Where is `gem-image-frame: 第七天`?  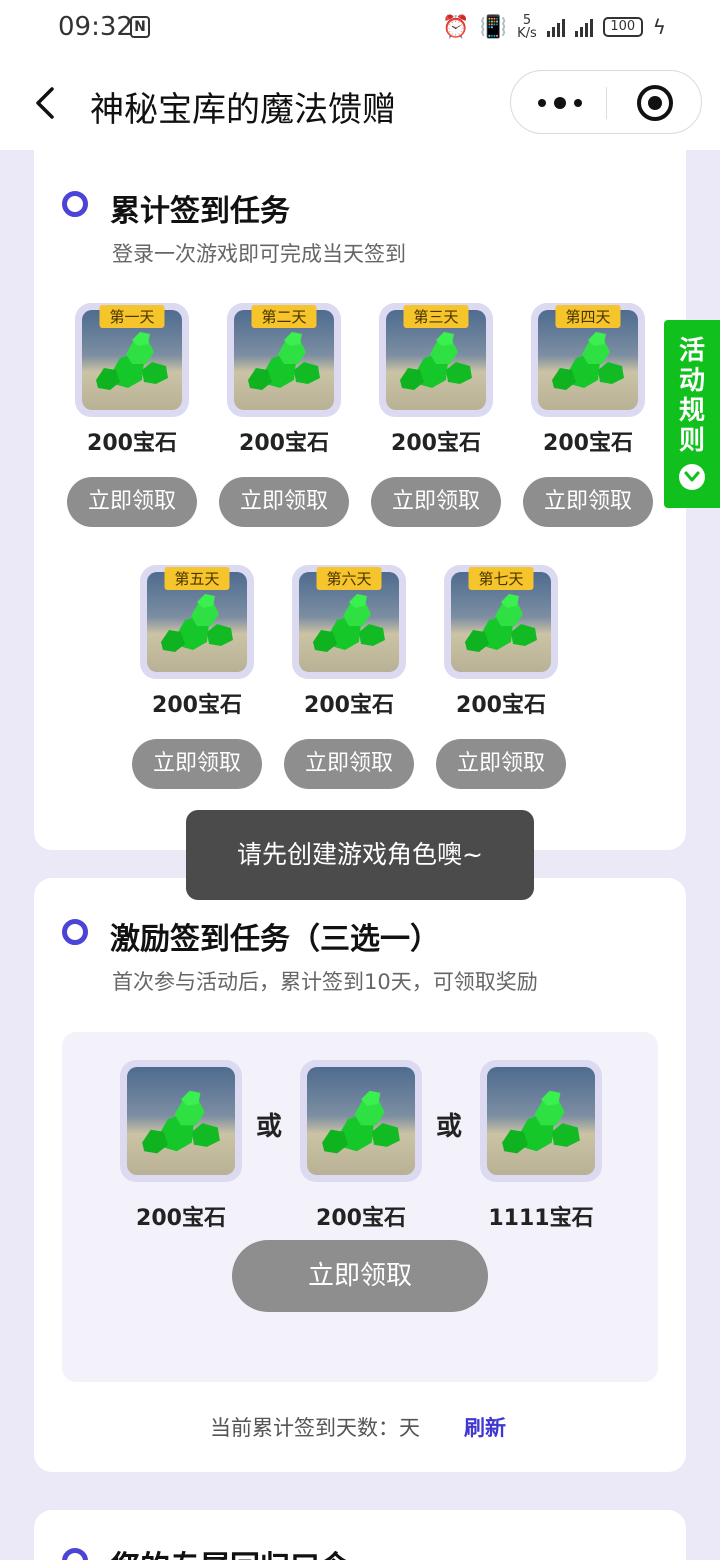
gem-image-frame: 第七天 is located at coordinates (501, 622).